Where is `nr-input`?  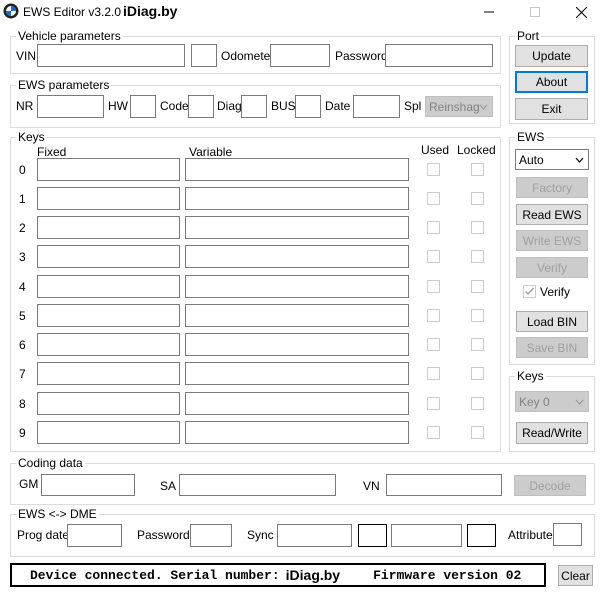
nr-input is located at coordinates (70, 106).